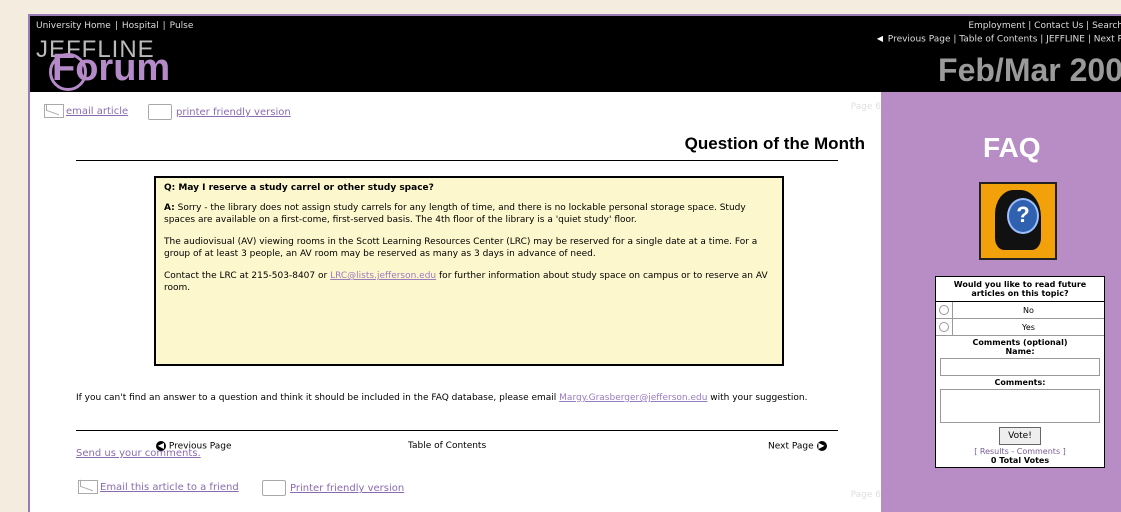 The width and height of the screenshot is (1121, 512). I want to click on link-employment: Employment, so click(996, 26).